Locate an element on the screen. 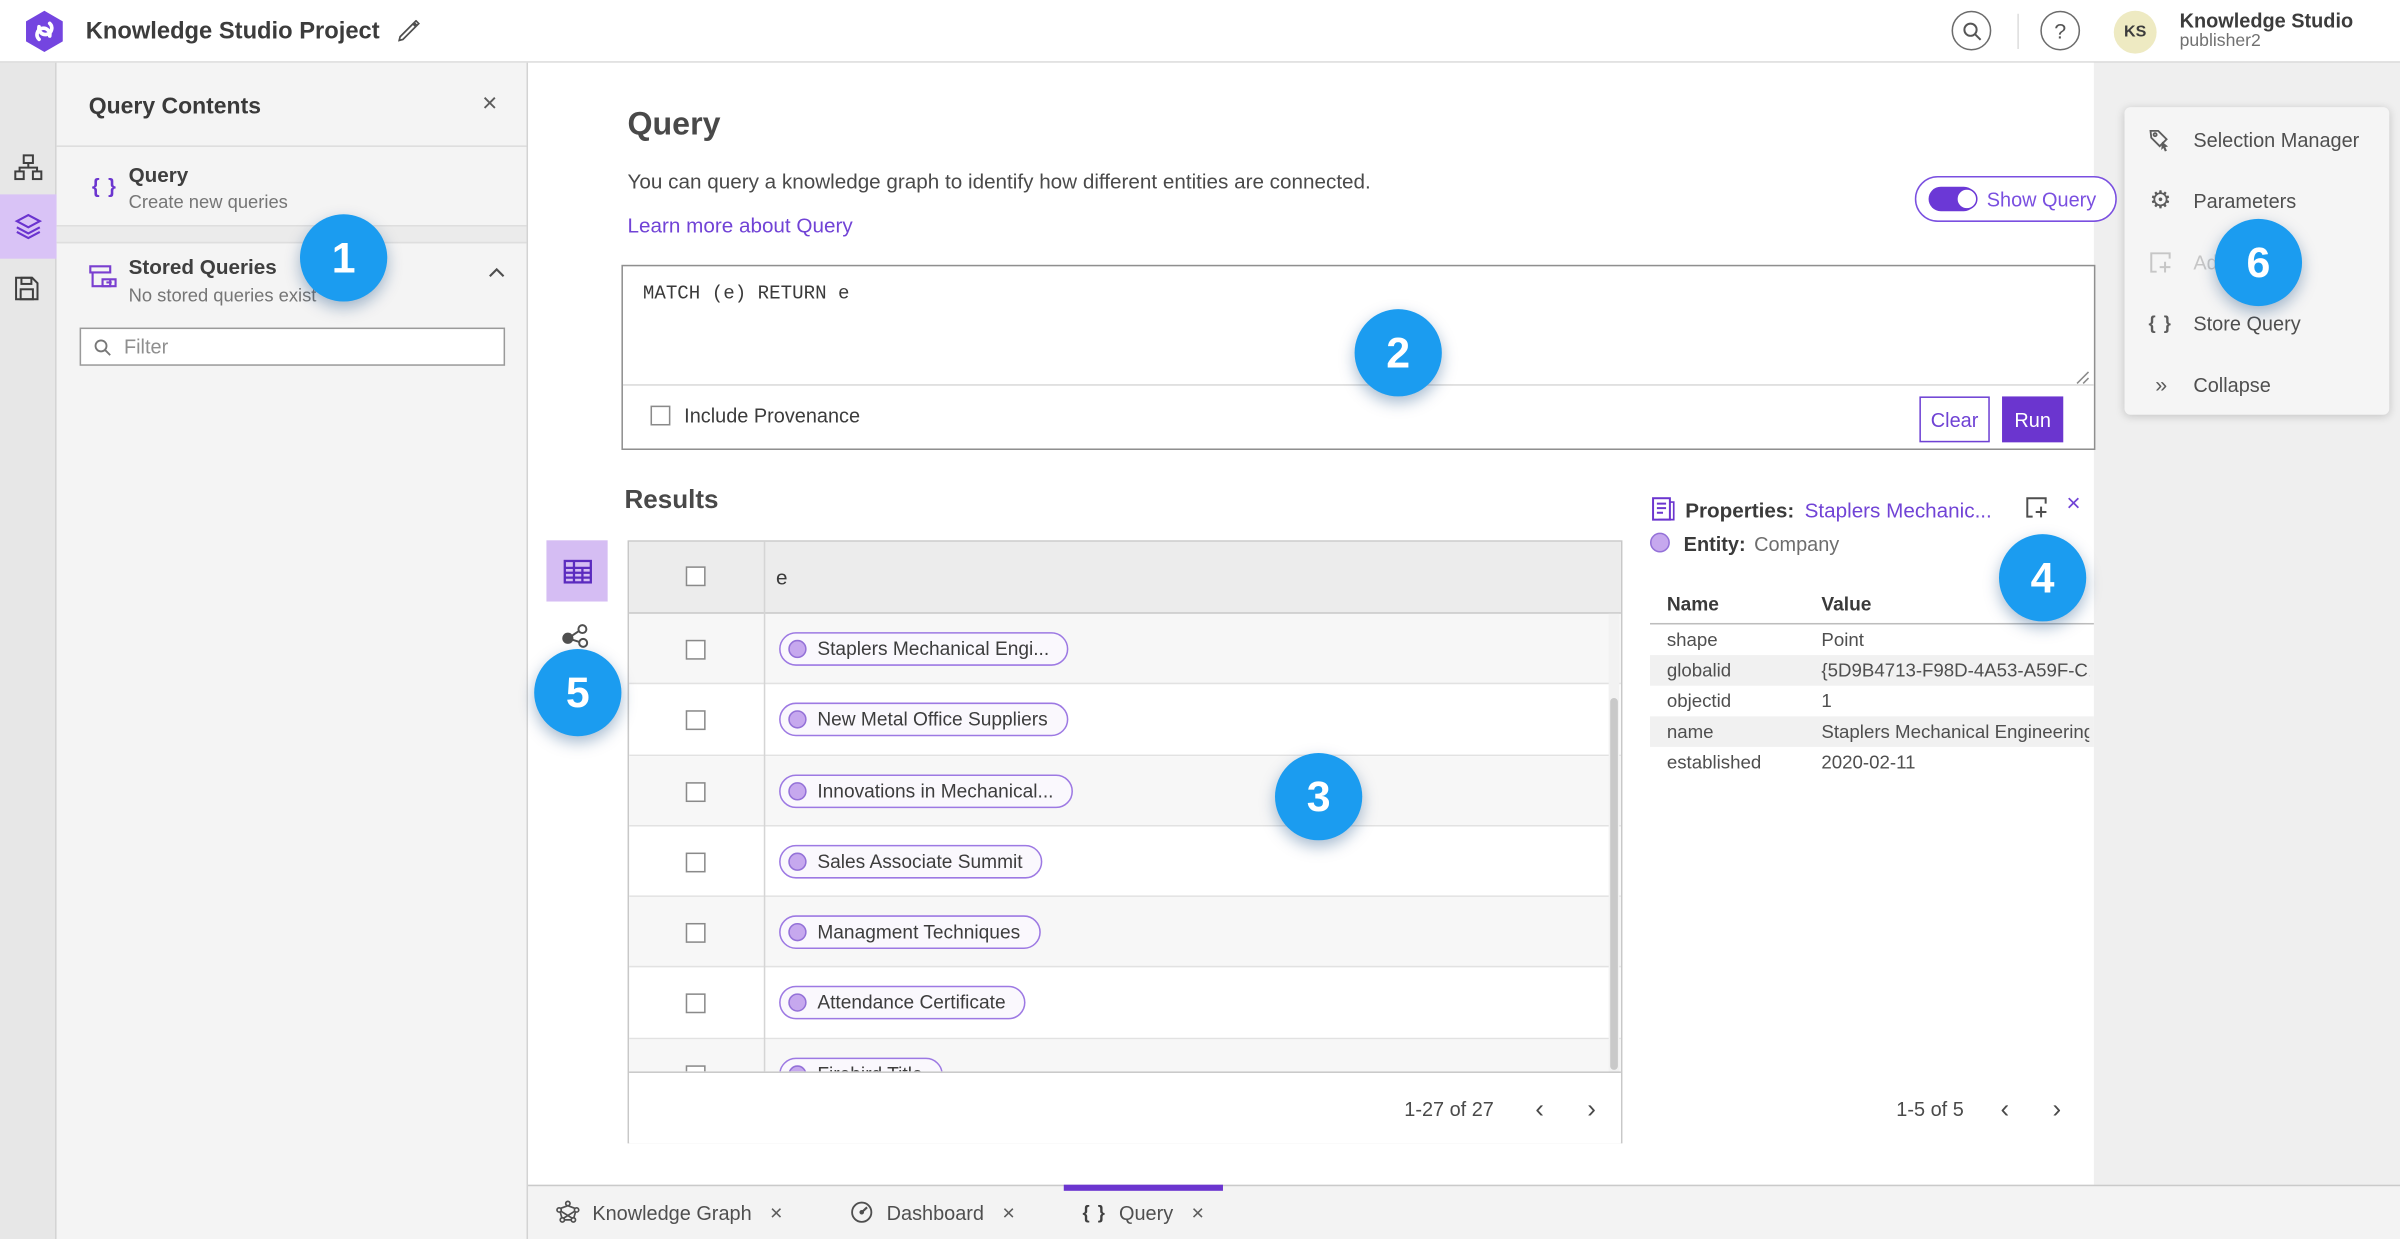 The height and width of the screenshot is (1239, 2400). table-row: Sales Associate Summit is located at coordinates (1125, 862).